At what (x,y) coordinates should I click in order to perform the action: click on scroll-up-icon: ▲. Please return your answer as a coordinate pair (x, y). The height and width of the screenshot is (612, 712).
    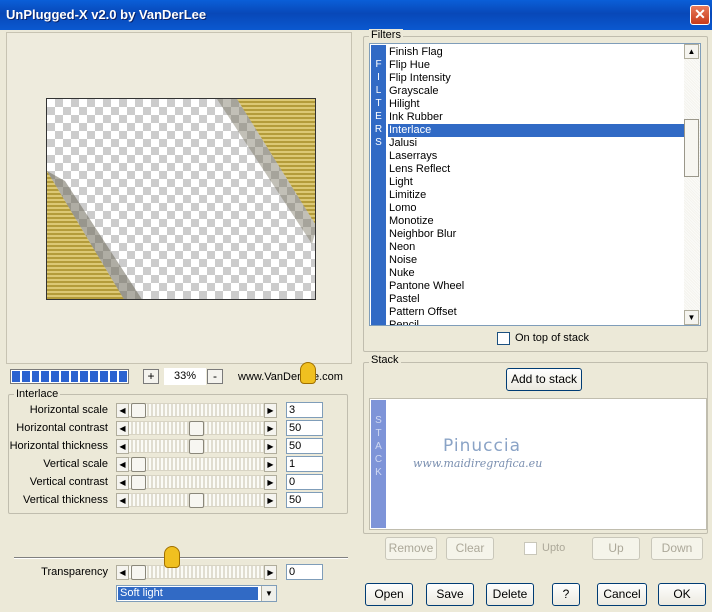
    Looking at the image, I should click on (691, 51).